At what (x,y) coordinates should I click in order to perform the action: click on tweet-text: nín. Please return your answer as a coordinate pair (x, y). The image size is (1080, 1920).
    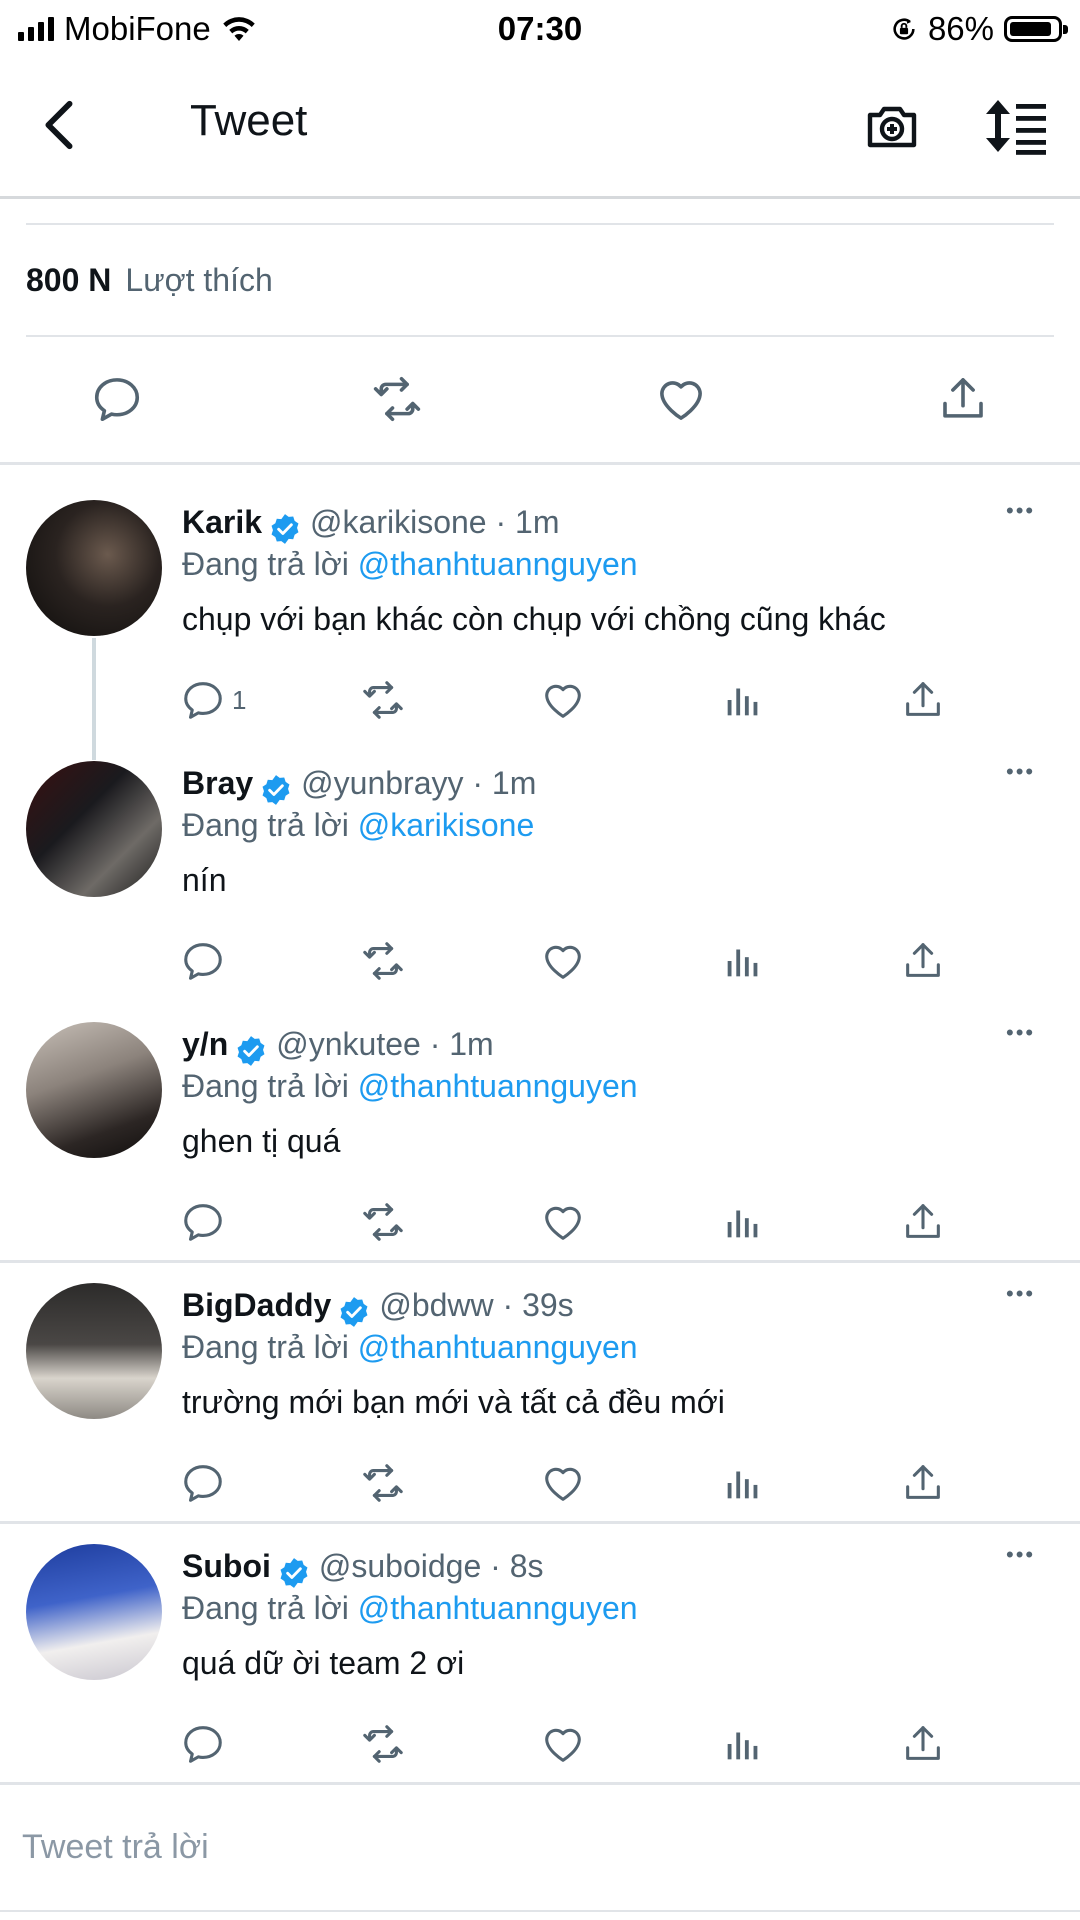
    Looking at the image, I should click on (204, 880).